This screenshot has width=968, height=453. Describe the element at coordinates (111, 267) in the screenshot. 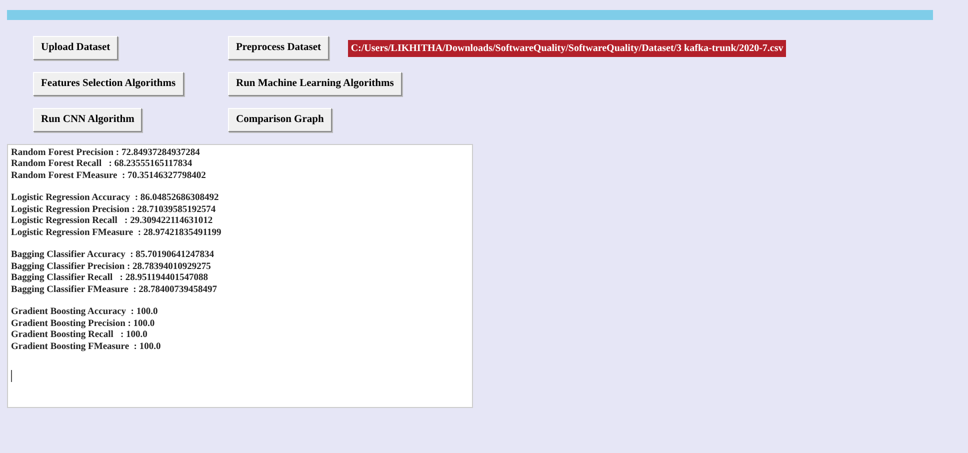

I see `output-line: Bagging Classifier Precision : 28.78394010929275` at that location.